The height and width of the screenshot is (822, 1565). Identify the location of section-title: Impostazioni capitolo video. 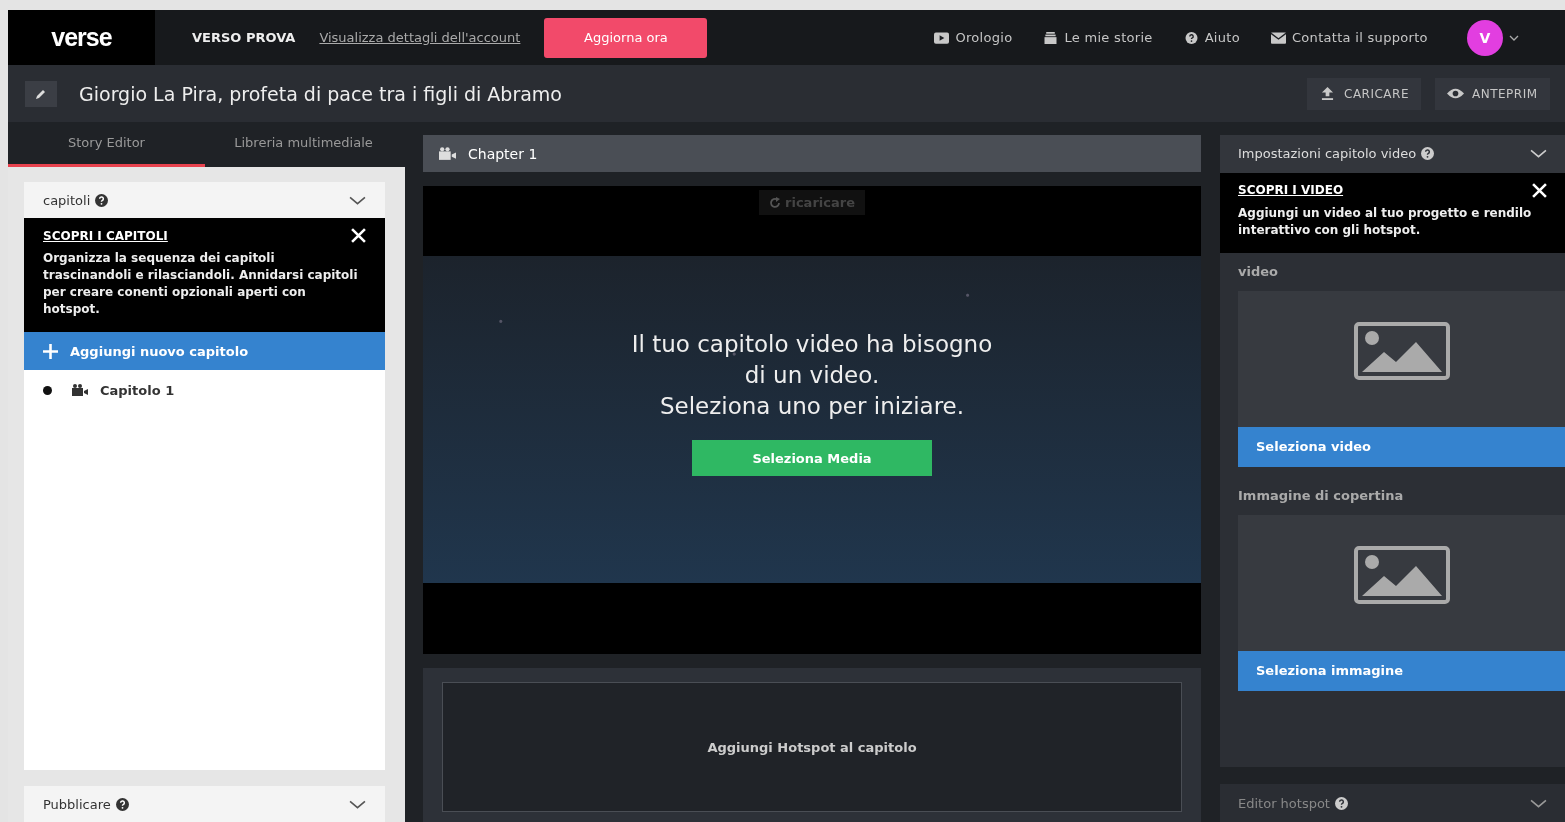
(1327, 154).